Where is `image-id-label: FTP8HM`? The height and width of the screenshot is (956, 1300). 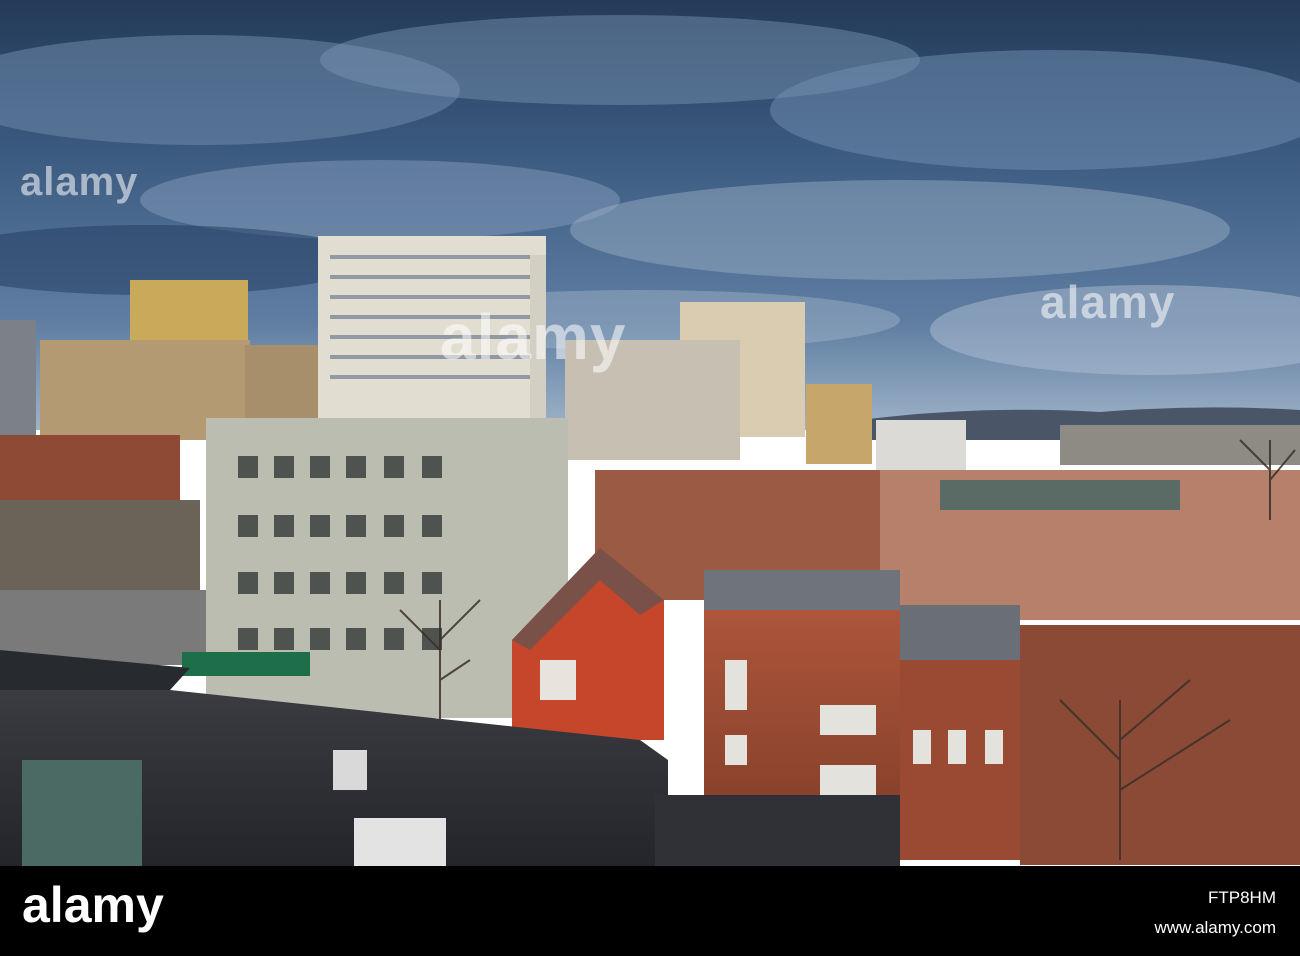
image-id-label: FTP8HM is located at coordinates (1242, 897).